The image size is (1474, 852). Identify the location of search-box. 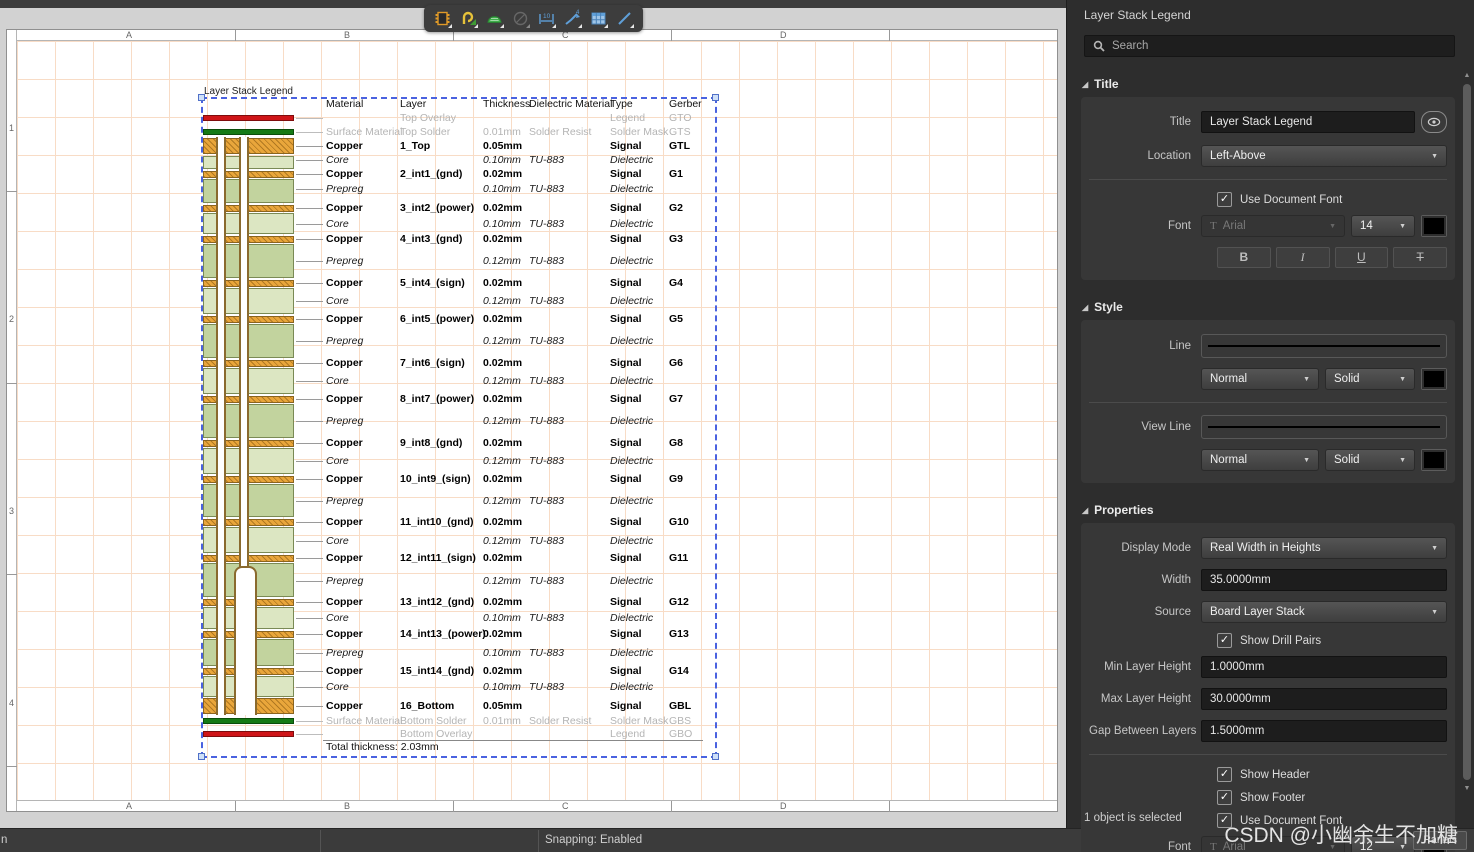
(1269, 46).